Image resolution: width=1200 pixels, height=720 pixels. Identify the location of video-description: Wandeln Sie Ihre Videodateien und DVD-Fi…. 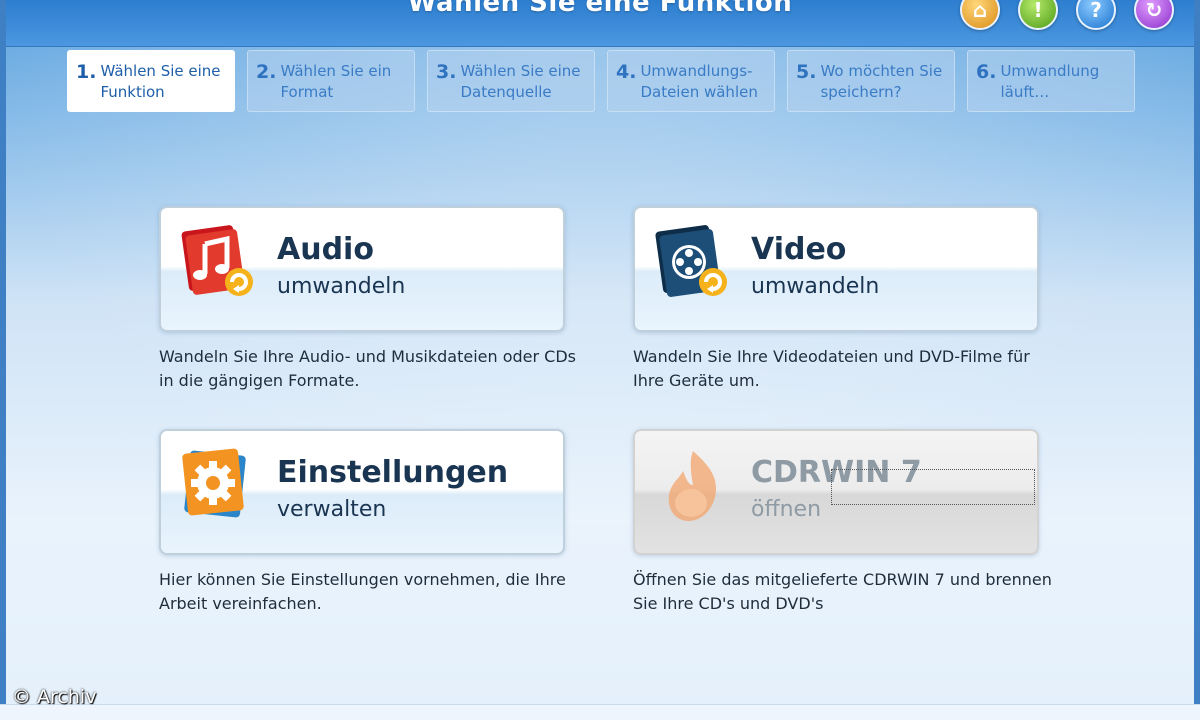
(831, 368).